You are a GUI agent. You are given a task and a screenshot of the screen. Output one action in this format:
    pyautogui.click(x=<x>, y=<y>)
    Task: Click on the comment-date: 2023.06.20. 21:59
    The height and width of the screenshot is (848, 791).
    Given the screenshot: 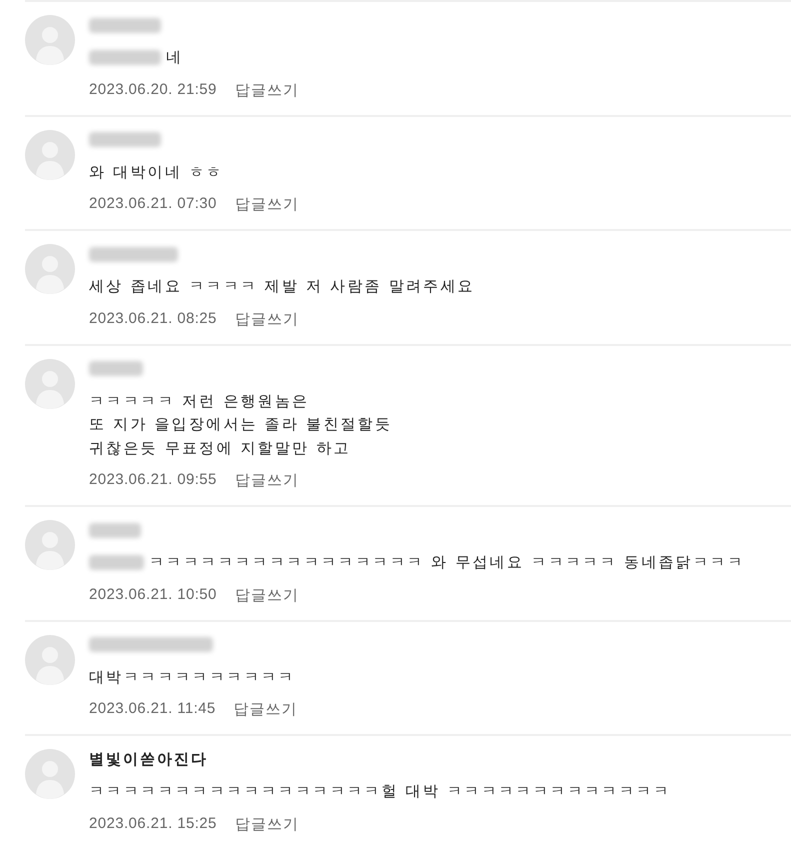 What is the action you would take?
    pyautogui.click(x=153, y=90)
    